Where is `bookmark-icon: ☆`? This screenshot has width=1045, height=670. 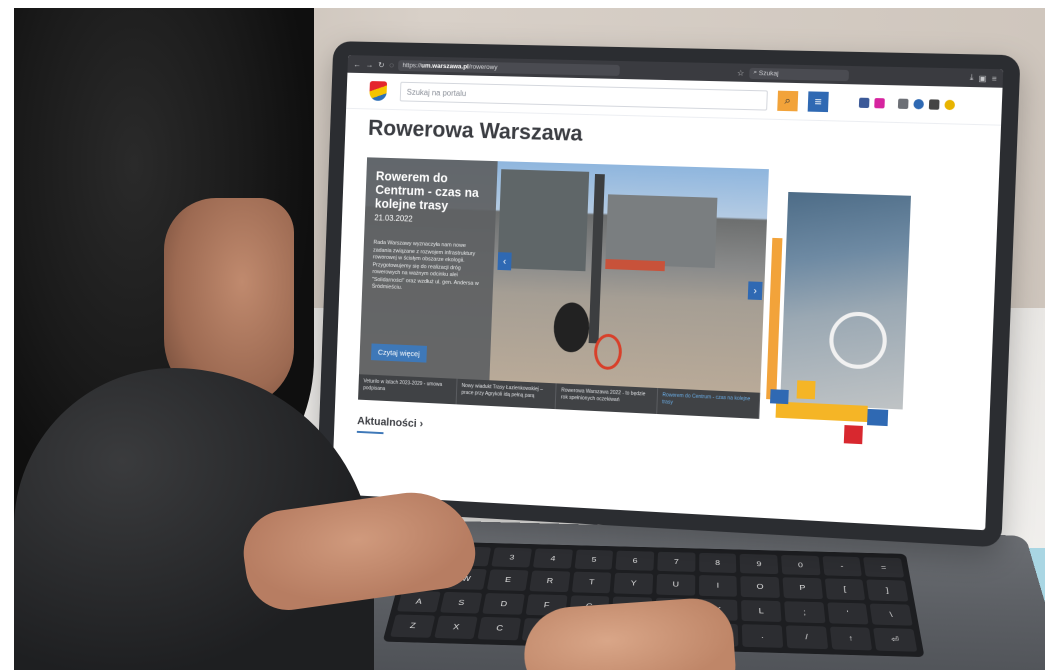
bookmark-icon: ☆ is located at coordinates (741, 72).